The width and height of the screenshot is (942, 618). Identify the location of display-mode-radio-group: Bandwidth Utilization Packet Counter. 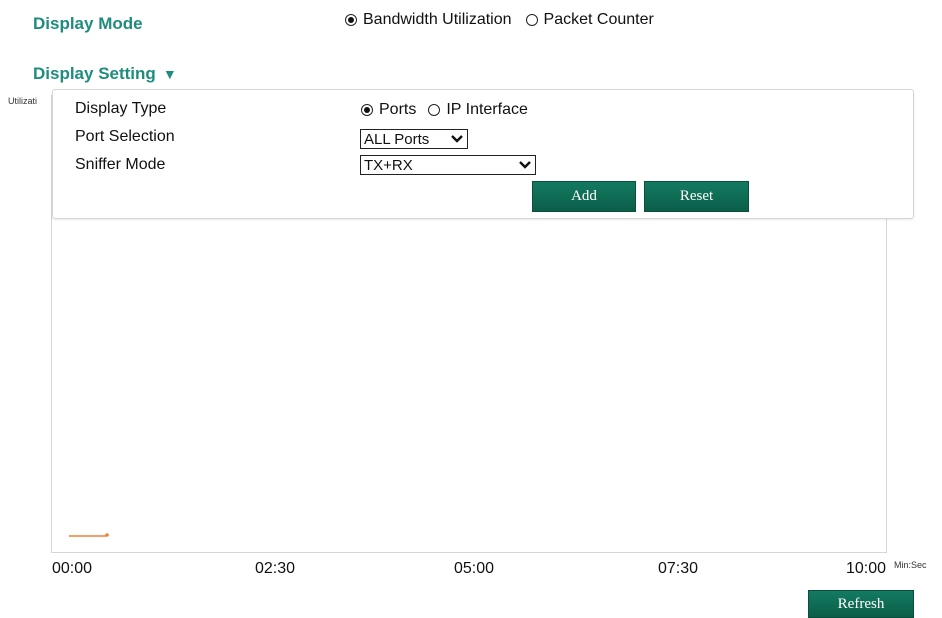
(499, 20).